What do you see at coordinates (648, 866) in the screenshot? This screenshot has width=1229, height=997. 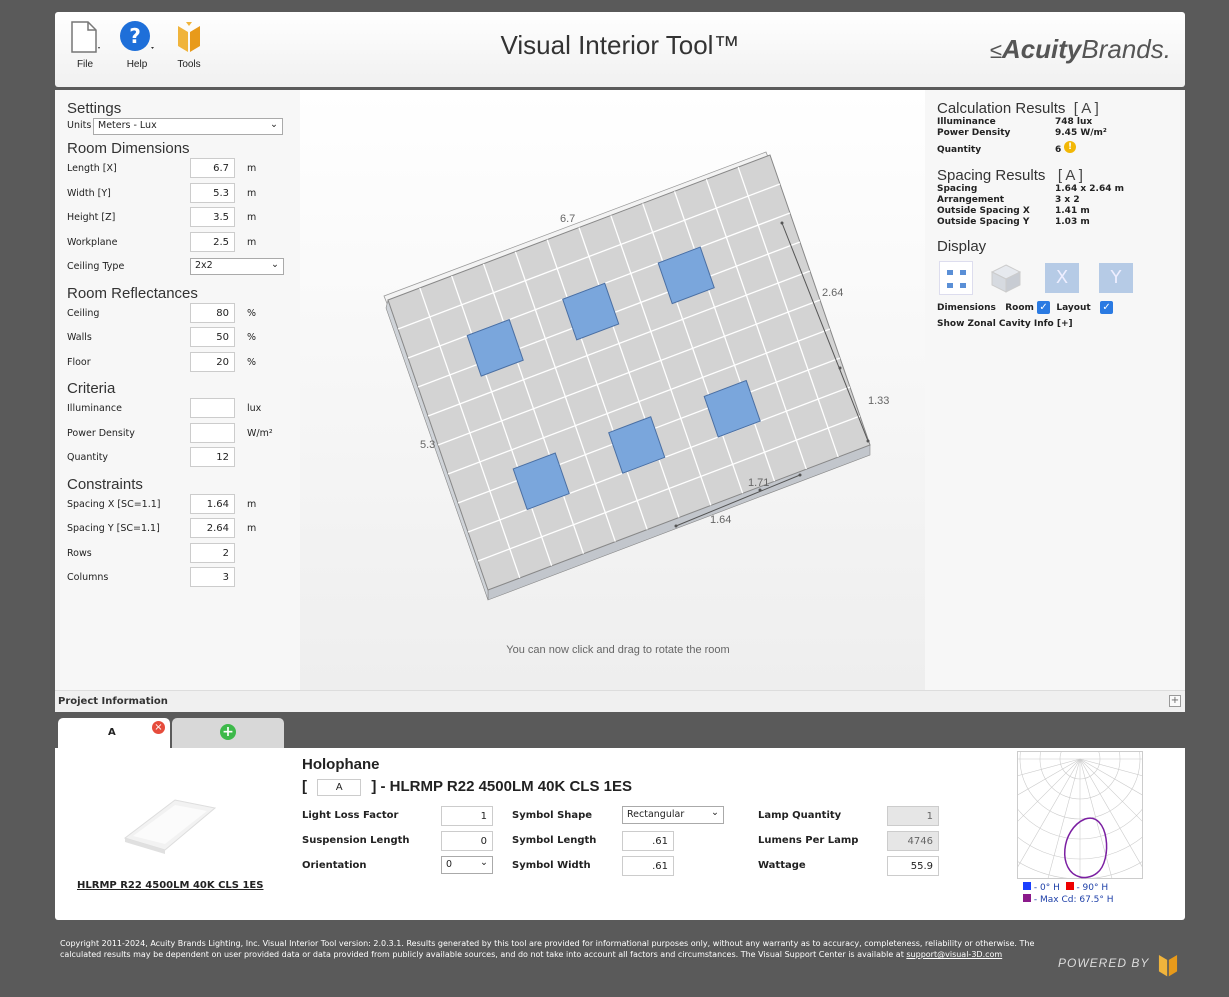 I see `symbol-width-input: .61` at bounding box center [648, 866].